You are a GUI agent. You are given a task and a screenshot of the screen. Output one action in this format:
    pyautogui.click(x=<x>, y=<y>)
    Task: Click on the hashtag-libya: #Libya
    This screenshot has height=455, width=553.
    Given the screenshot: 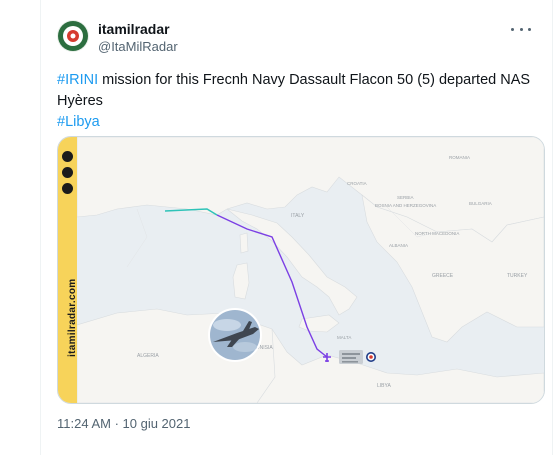 What is the action you would take?
    pyautogui.click(x=78, y=122)
    